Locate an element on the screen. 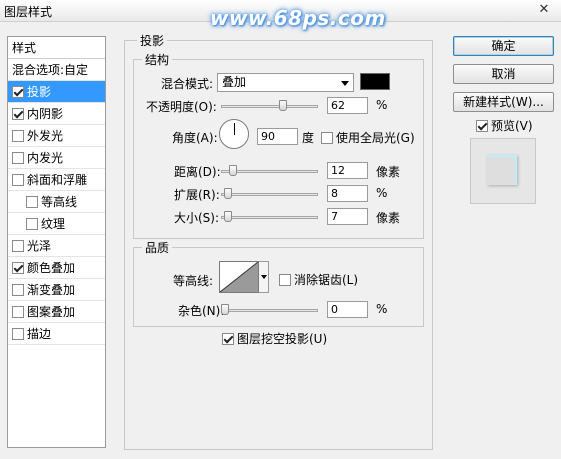  style-list-item: 等高线 is located at coordinates (56, 202).